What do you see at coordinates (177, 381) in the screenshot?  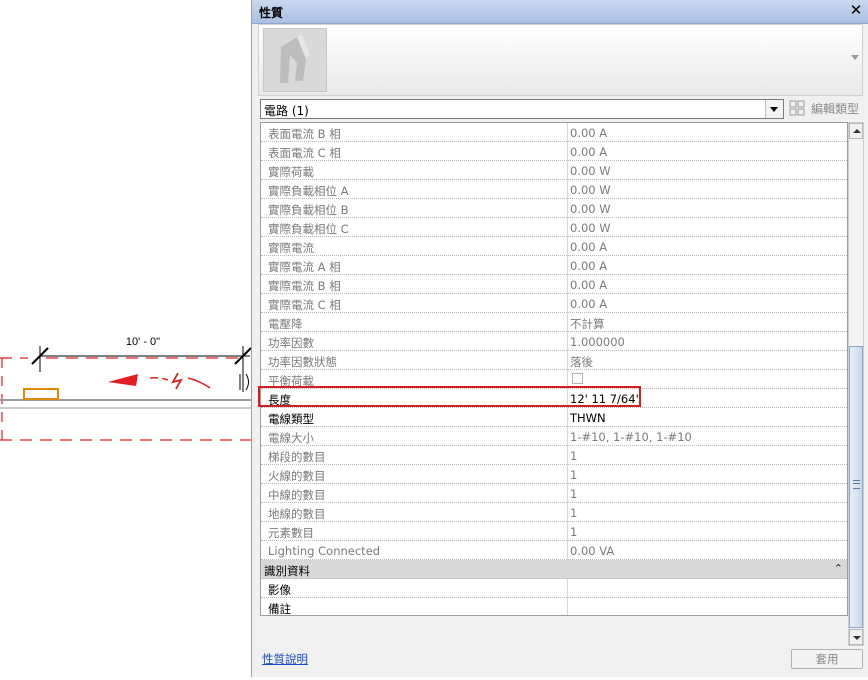 I see `lightning-icon` at bounding box center [177, 381].